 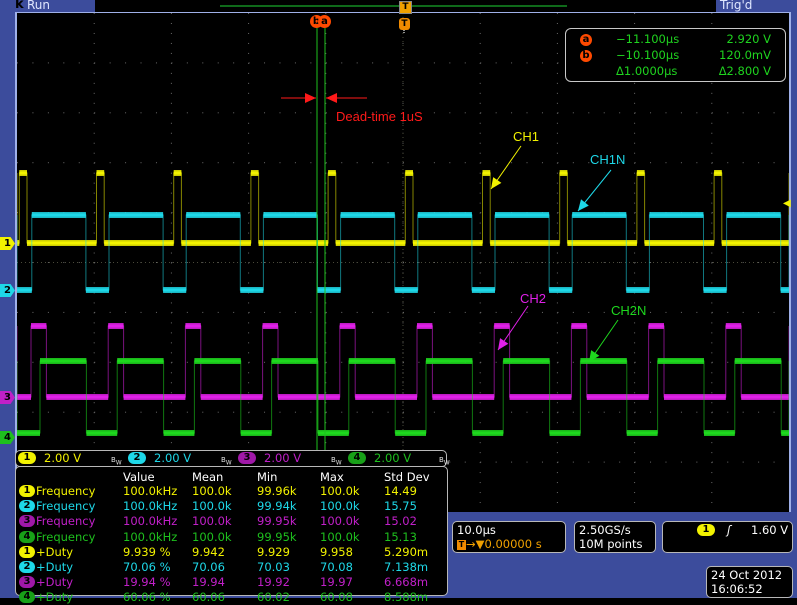 What do you see at coordinates (747, 575) in the screenshot?
I see `date: 24 Oct 2012` at bounding box center [747, 575].